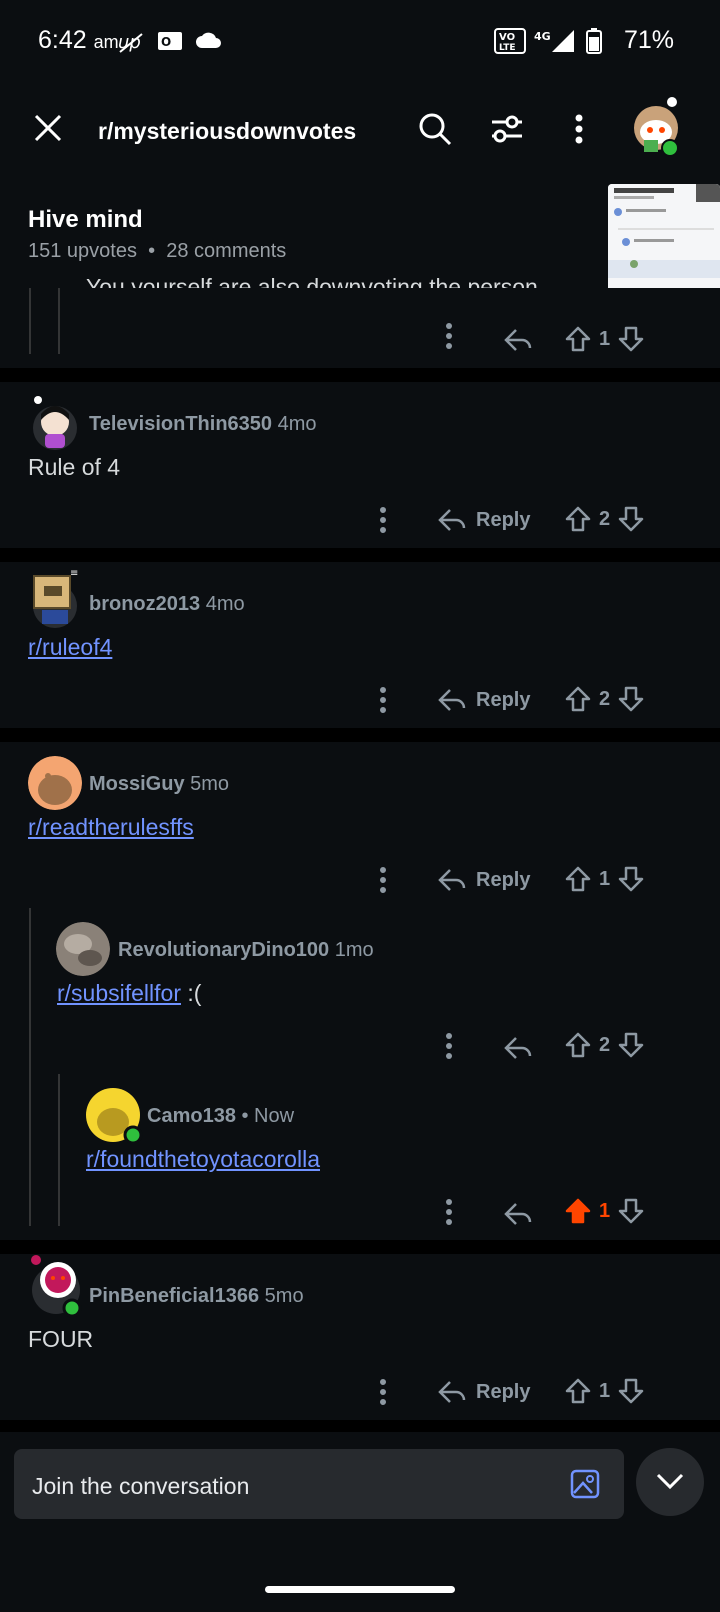  What do you see at coordinates (85, 220) in the screenshot?
I see `post-title: Hive mind` at bounding box center [85, 220].